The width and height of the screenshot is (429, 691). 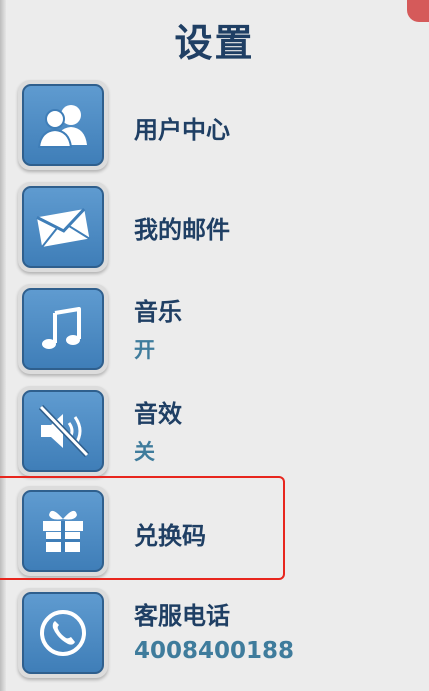 What do you see at coordinates (3, 345) in the screenshot?
I see `left-edge-divider` at bounding box center [3, 345].